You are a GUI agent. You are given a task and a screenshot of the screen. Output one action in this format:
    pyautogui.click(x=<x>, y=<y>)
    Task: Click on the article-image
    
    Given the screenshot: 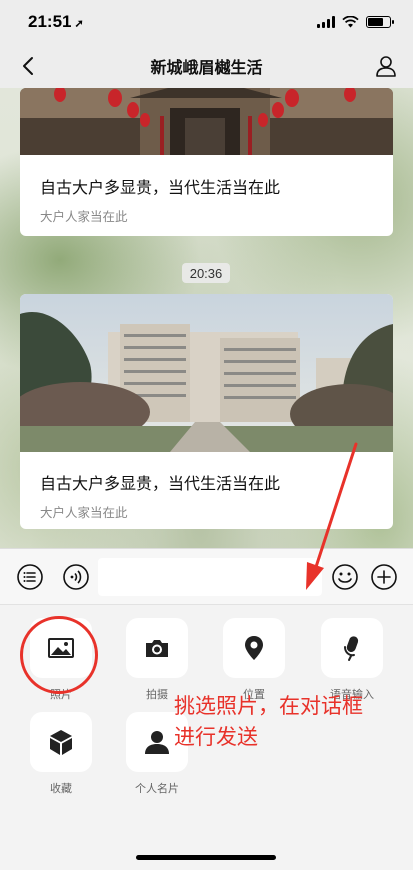 What is the action you would take?
    pyautogui.click(x=206, y=121)
    